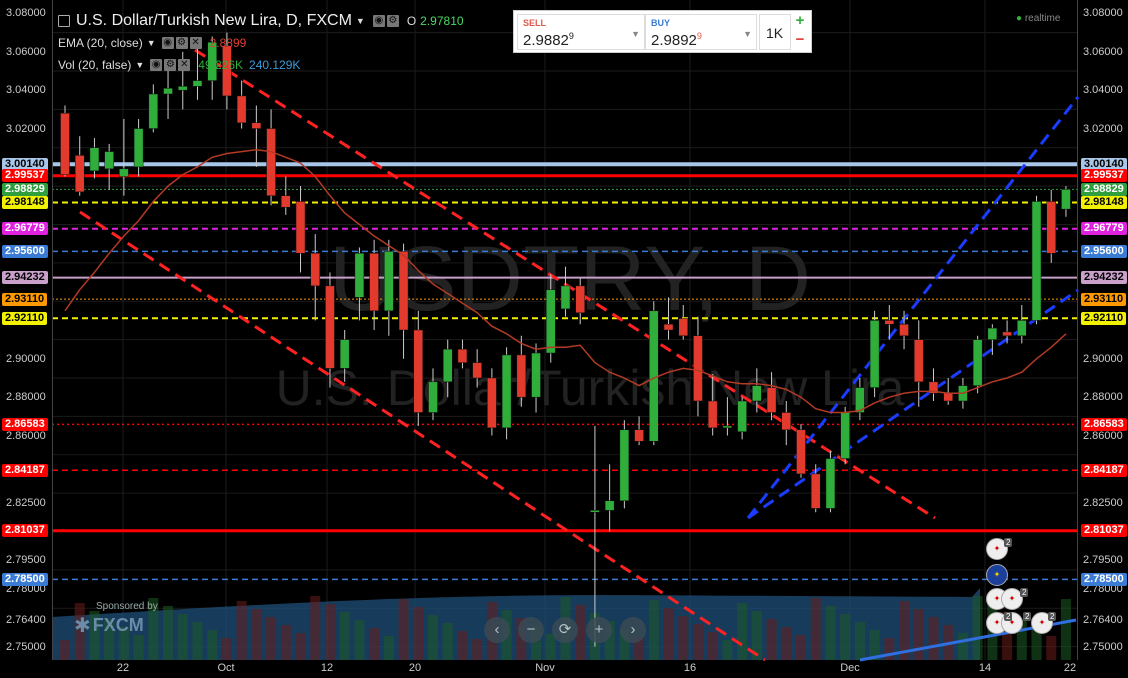  What do you see at coordinates (599, 630) in the screenshot?
I see `zoom-in-button: +` at bounding box center [599, 630].